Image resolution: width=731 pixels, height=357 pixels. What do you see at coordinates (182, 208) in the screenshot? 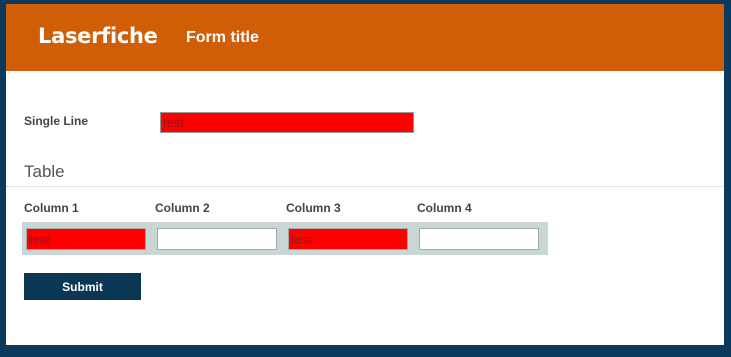
I see `column-header-2: Column 2` at bounding box center [182, 208].